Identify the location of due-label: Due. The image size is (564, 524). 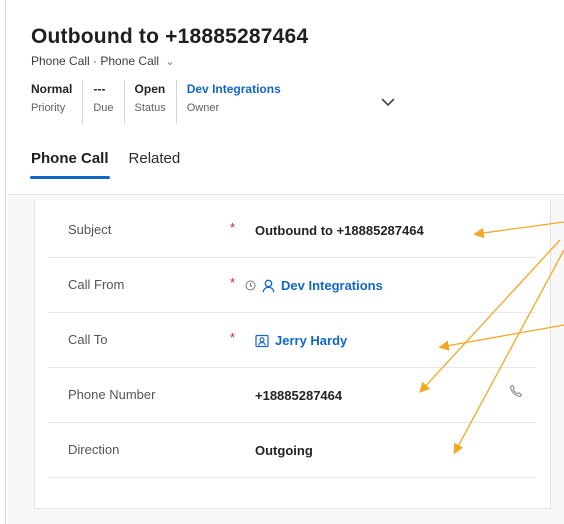
(103, 108).